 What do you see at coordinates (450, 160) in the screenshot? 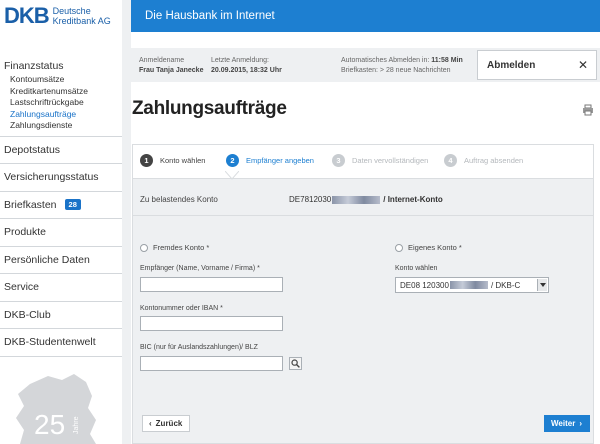
I see `step-4-number: 4` at bounding box center [450, 160].